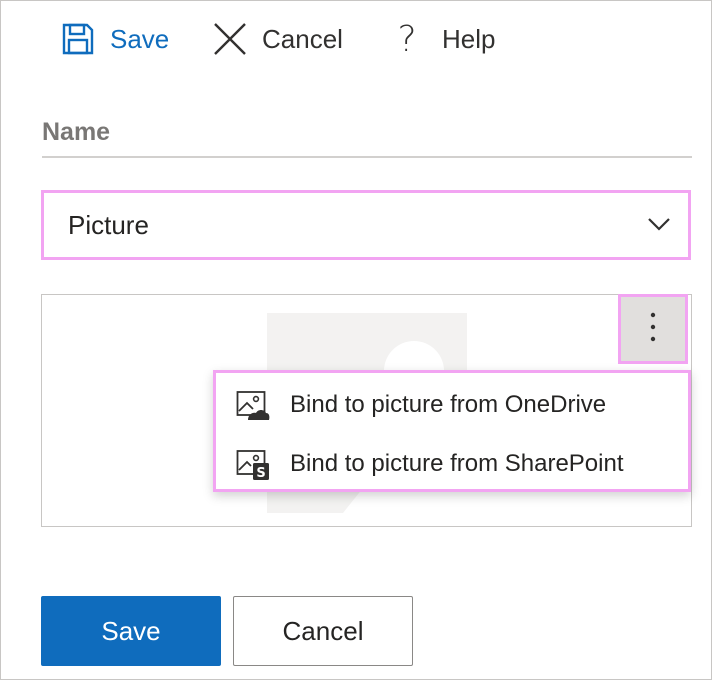 This screenshot has width=712, height=680. I want to click on toolbar-help-label: Help, so click(469, 38).